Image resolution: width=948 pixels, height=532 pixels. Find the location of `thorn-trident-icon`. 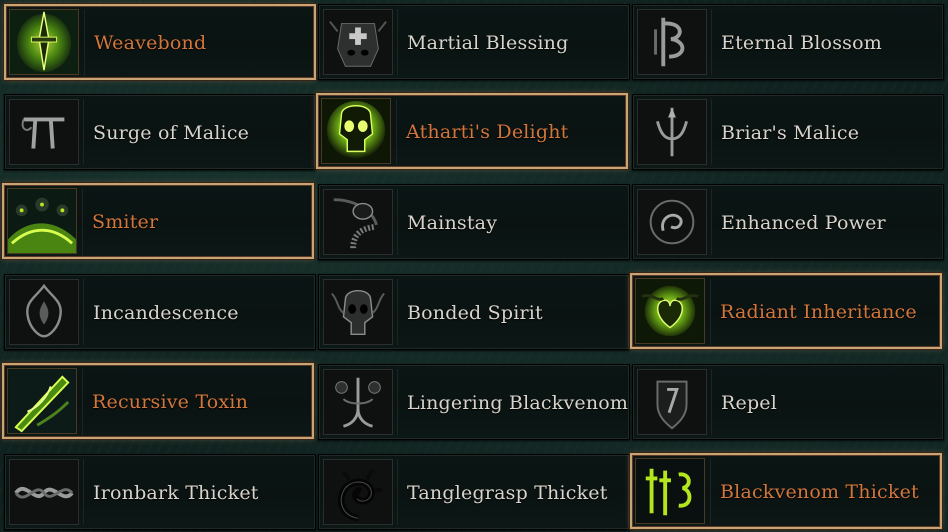

thorn-trident-icon is located at coordinates (672, 132).